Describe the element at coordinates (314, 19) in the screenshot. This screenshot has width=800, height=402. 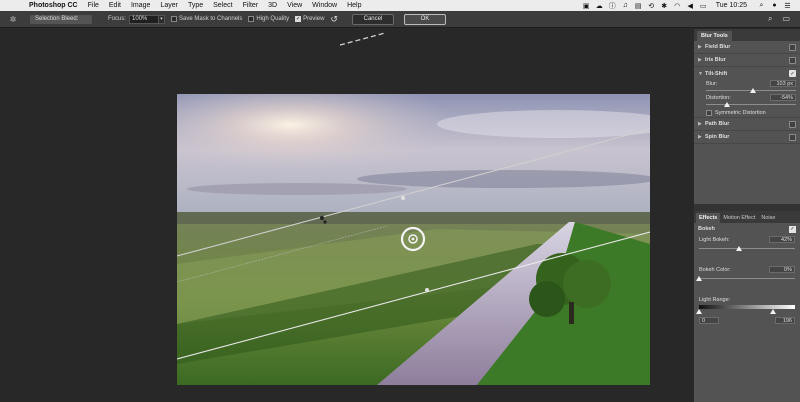
I see `preview-label: Preview` at that location.